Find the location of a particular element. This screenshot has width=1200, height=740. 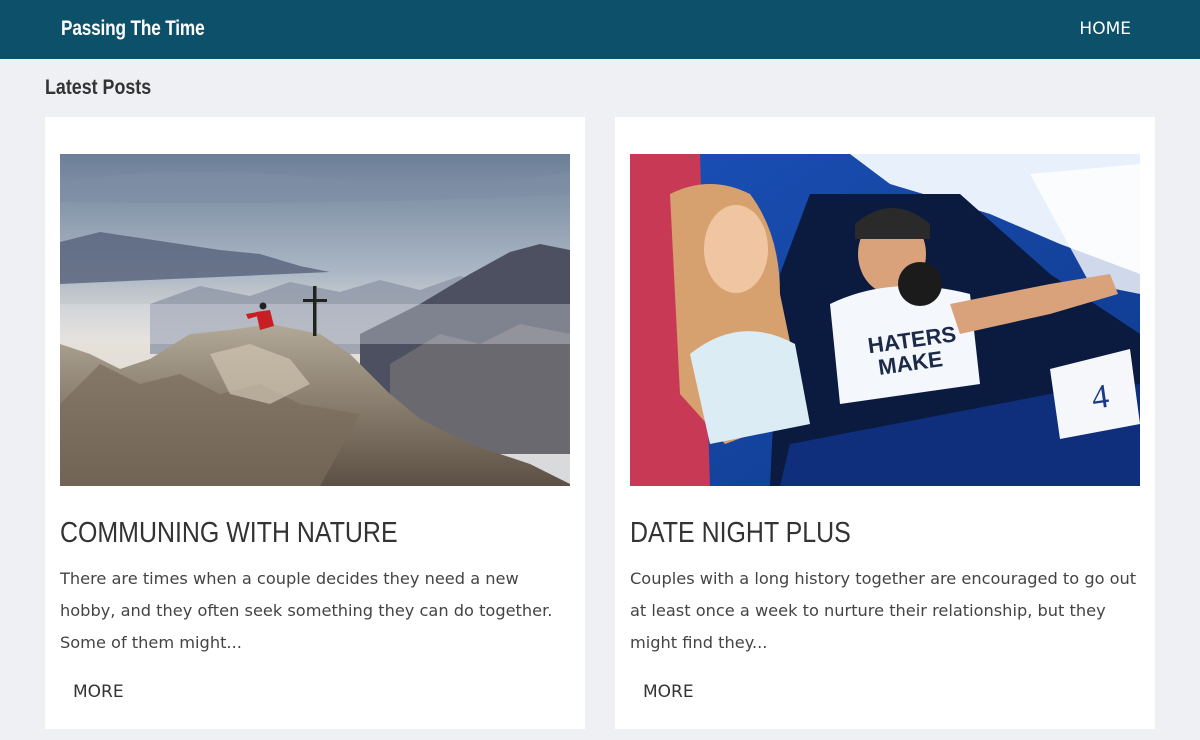

nav-home-link: HOME is located at coordinates (1105, 29).